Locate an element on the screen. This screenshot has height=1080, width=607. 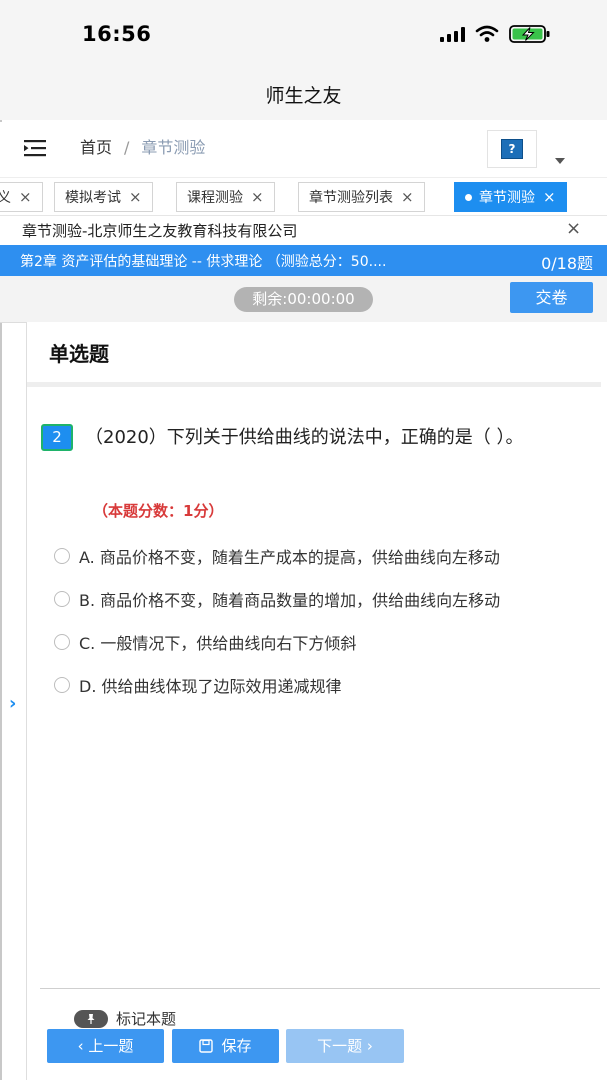
footer-divider is located at coordinates (320, 988).